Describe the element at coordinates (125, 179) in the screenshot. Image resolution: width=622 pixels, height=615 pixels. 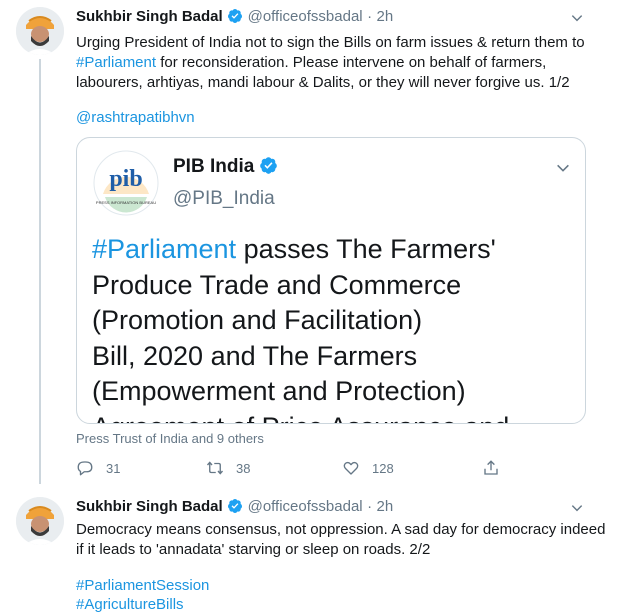
I see `pib-logo-text: pib` at that location.